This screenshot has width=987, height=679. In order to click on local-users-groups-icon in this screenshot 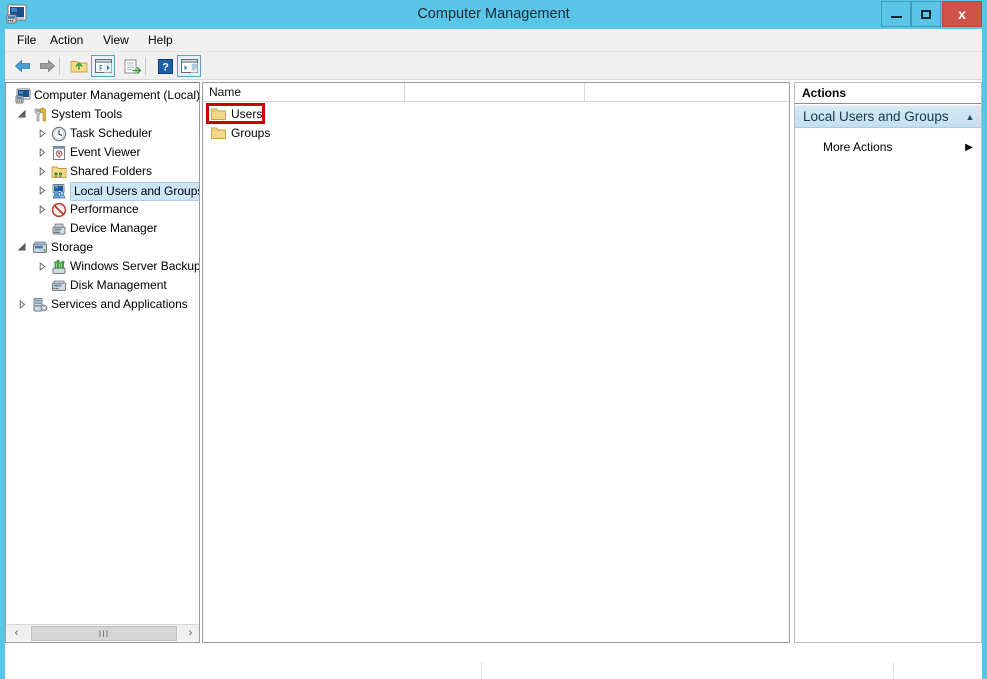, I will do `click(59, 191)`.